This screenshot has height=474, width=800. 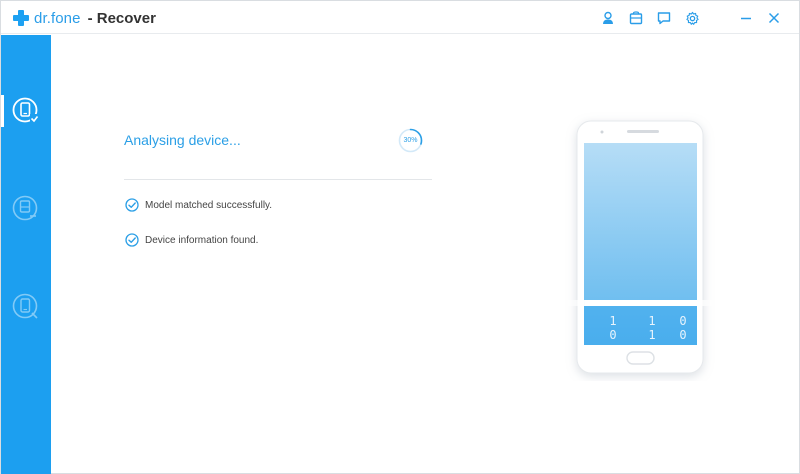 I want to click on sidebar-item-recover-from-device, so click(x=26, y=111).